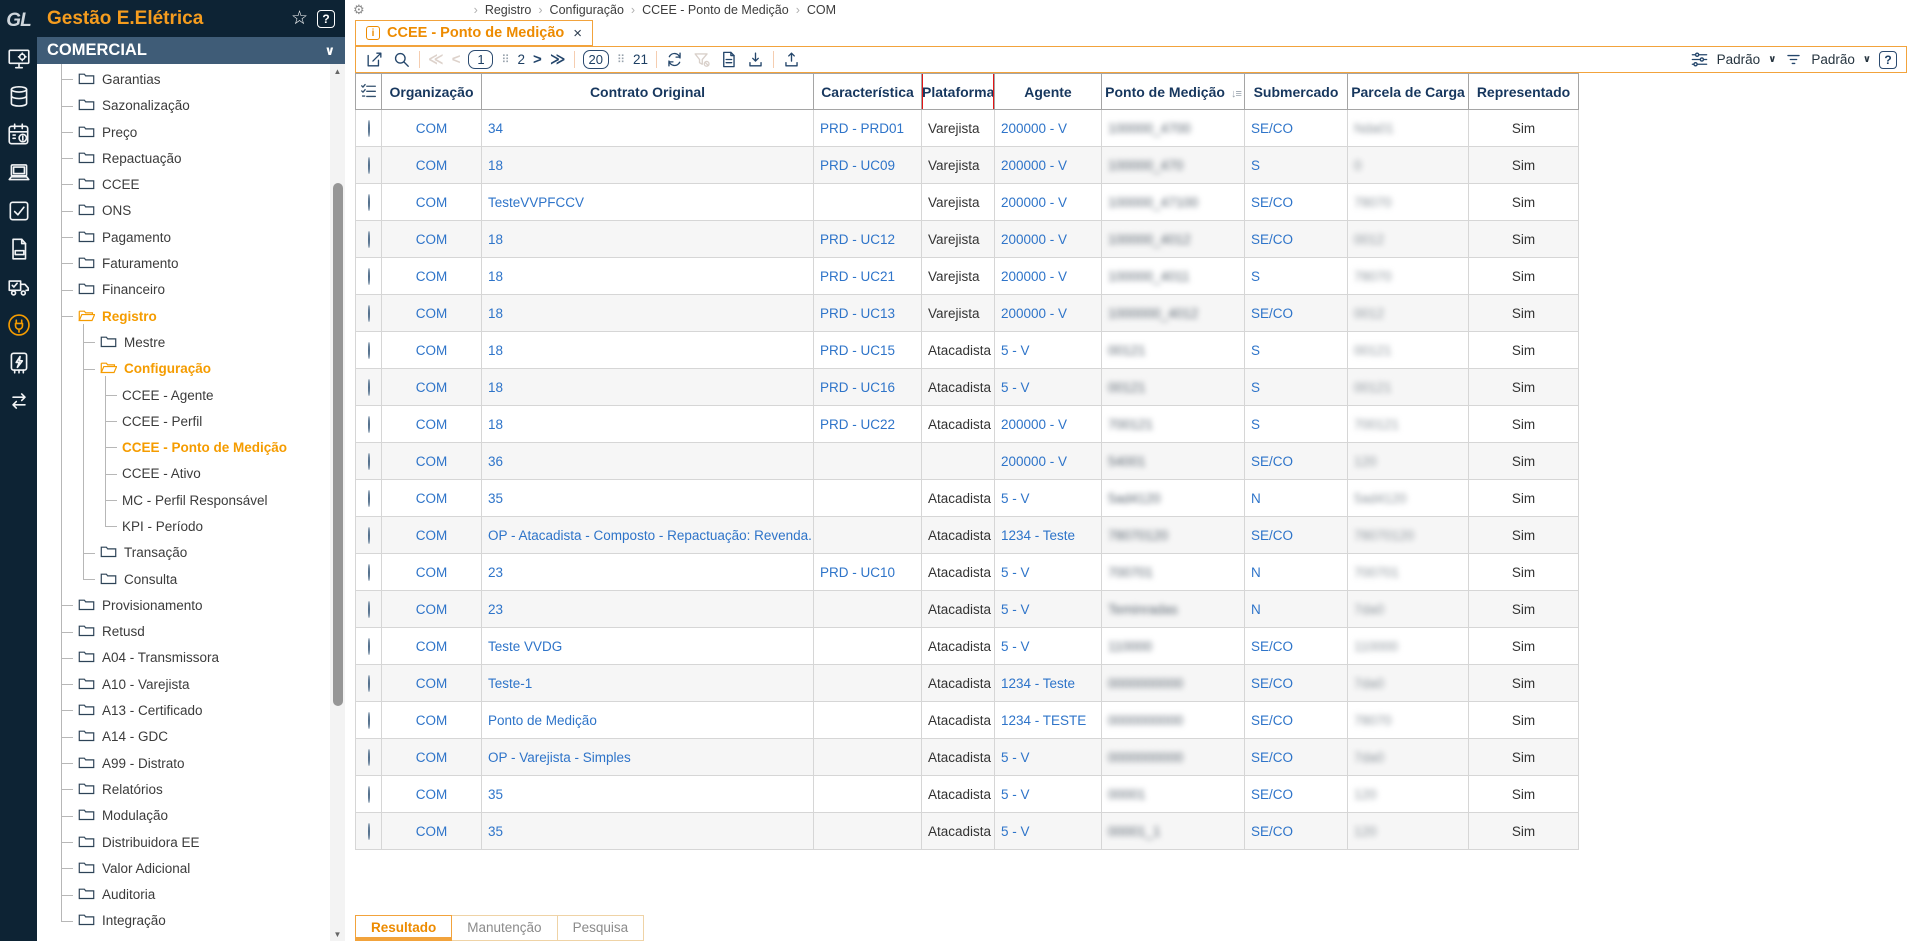  Describe the element at coordinates (183, 369) in the screenshot. I see `tree-item-configura-o: Configuração` at that location.